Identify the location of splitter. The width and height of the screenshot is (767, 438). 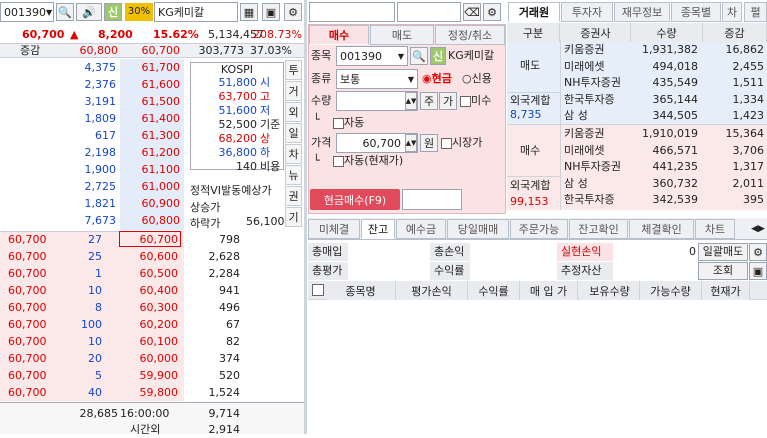
(305, 217).